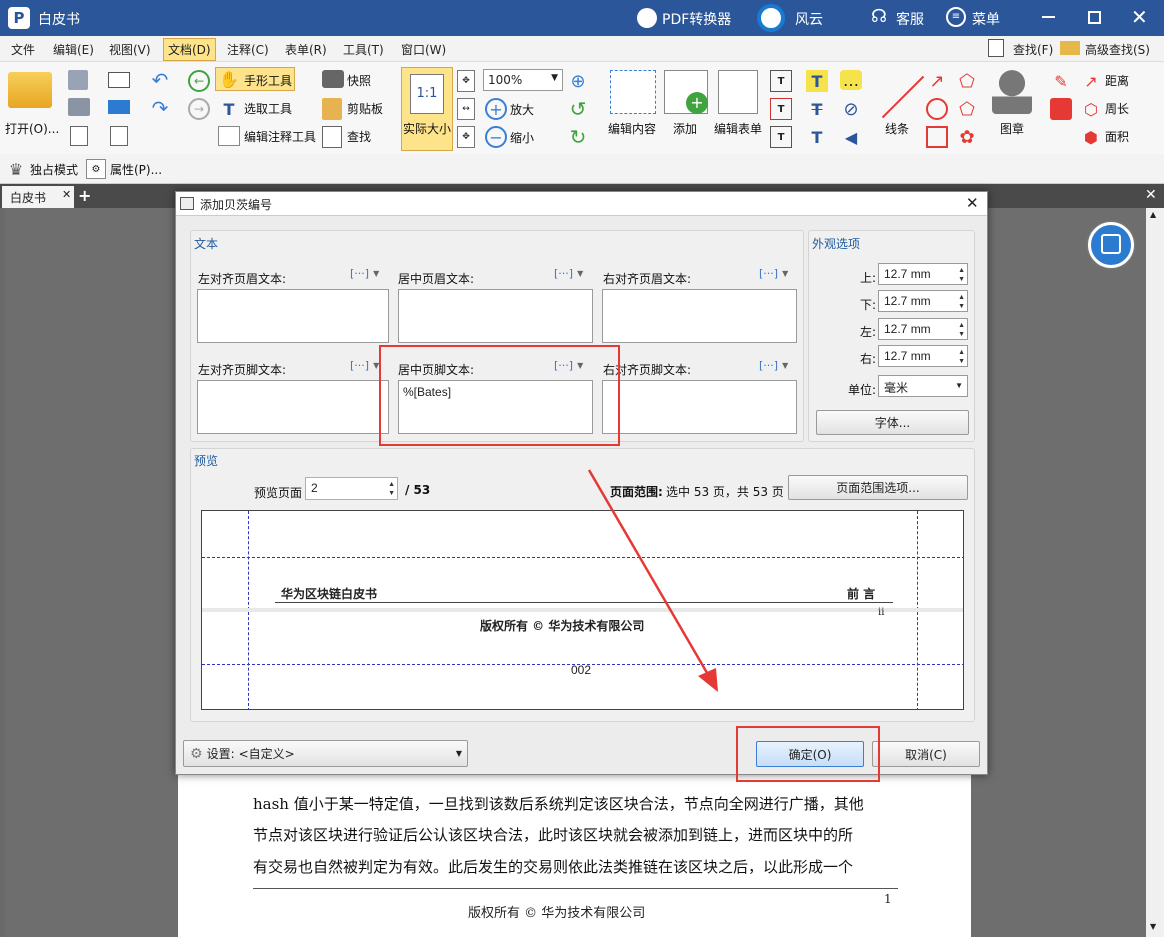 This screenshot has width=1164, height=937. Describe the element at coordinates (1117, 80) in the screenshot. I see `distance-button: 距离` at that location.